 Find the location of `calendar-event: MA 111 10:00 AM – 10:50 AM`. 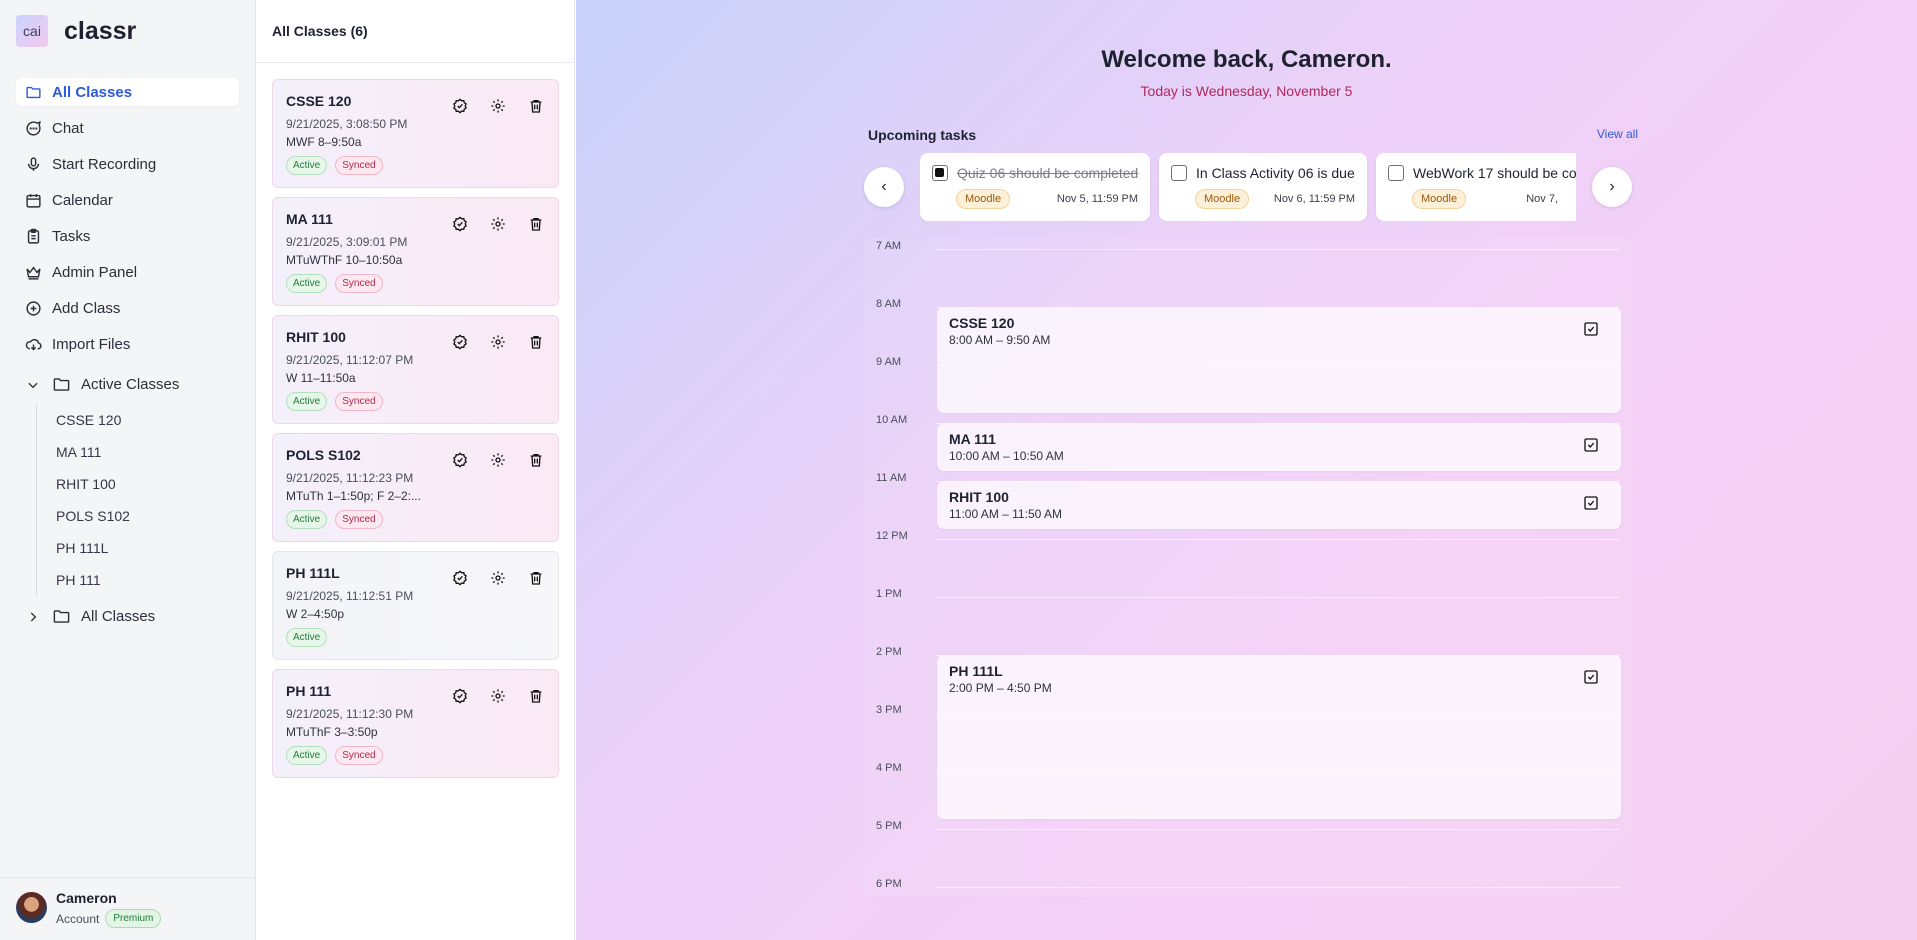

calendar-event: MA 111 10:00 AM – 10:50 AM is located at coordinates (1279, 447).